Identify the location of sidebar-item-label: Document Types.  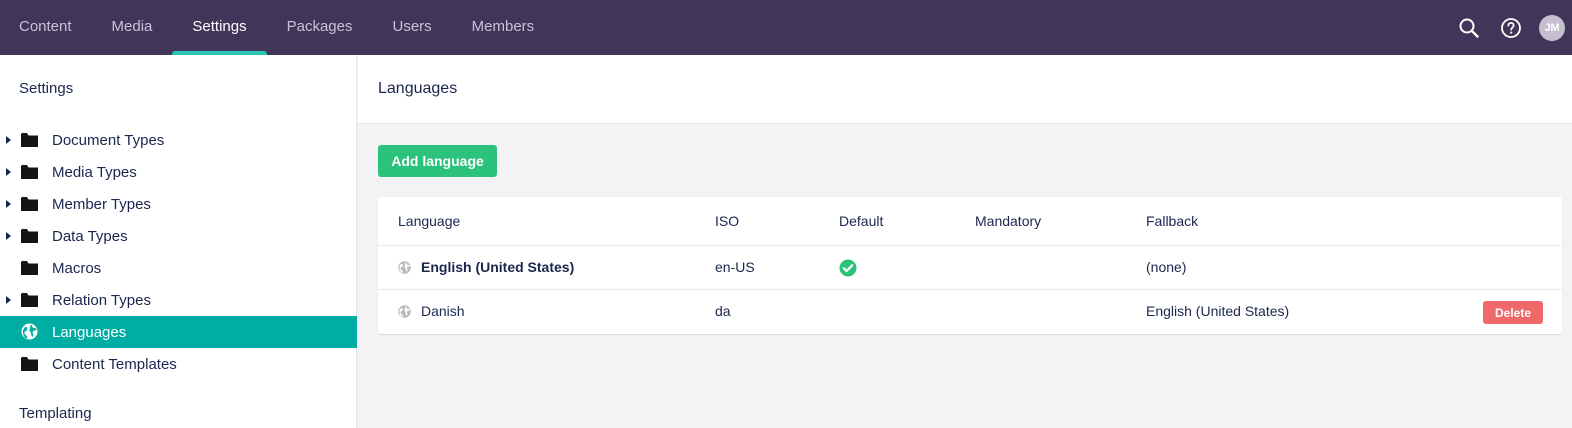
(108, 140).